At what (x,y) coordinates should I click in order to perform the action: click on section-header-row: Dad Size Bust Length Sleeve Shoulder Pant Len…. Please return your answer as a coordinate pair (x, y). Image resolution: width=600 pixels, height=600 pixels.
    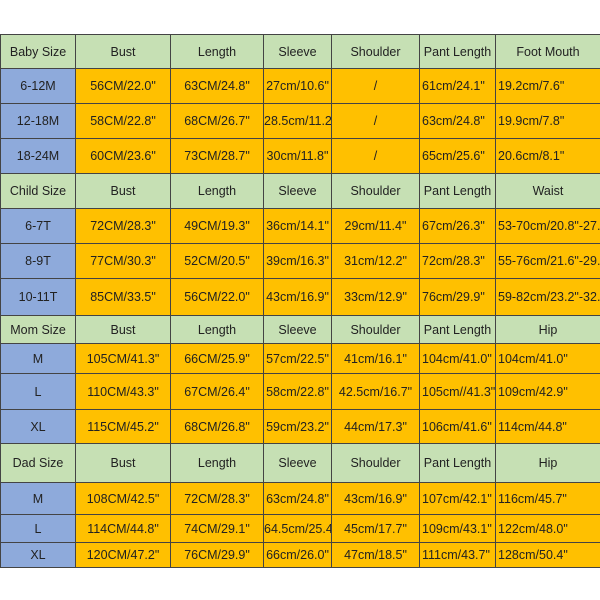
    Looking at the image, I should click on (300, 463).